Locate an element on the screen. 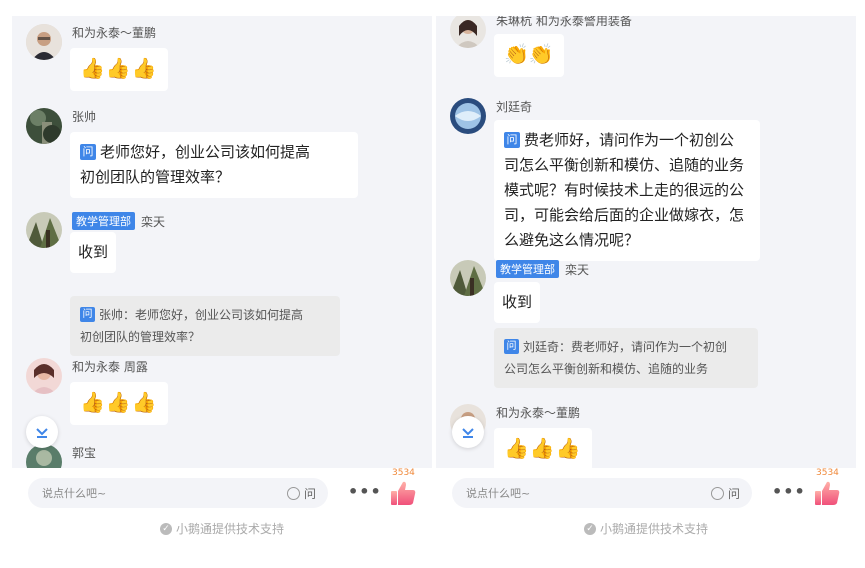 This screenshot has width=865, height=568. message-text: 么避免这么情况呢？ is located at coordinates (572, 240).